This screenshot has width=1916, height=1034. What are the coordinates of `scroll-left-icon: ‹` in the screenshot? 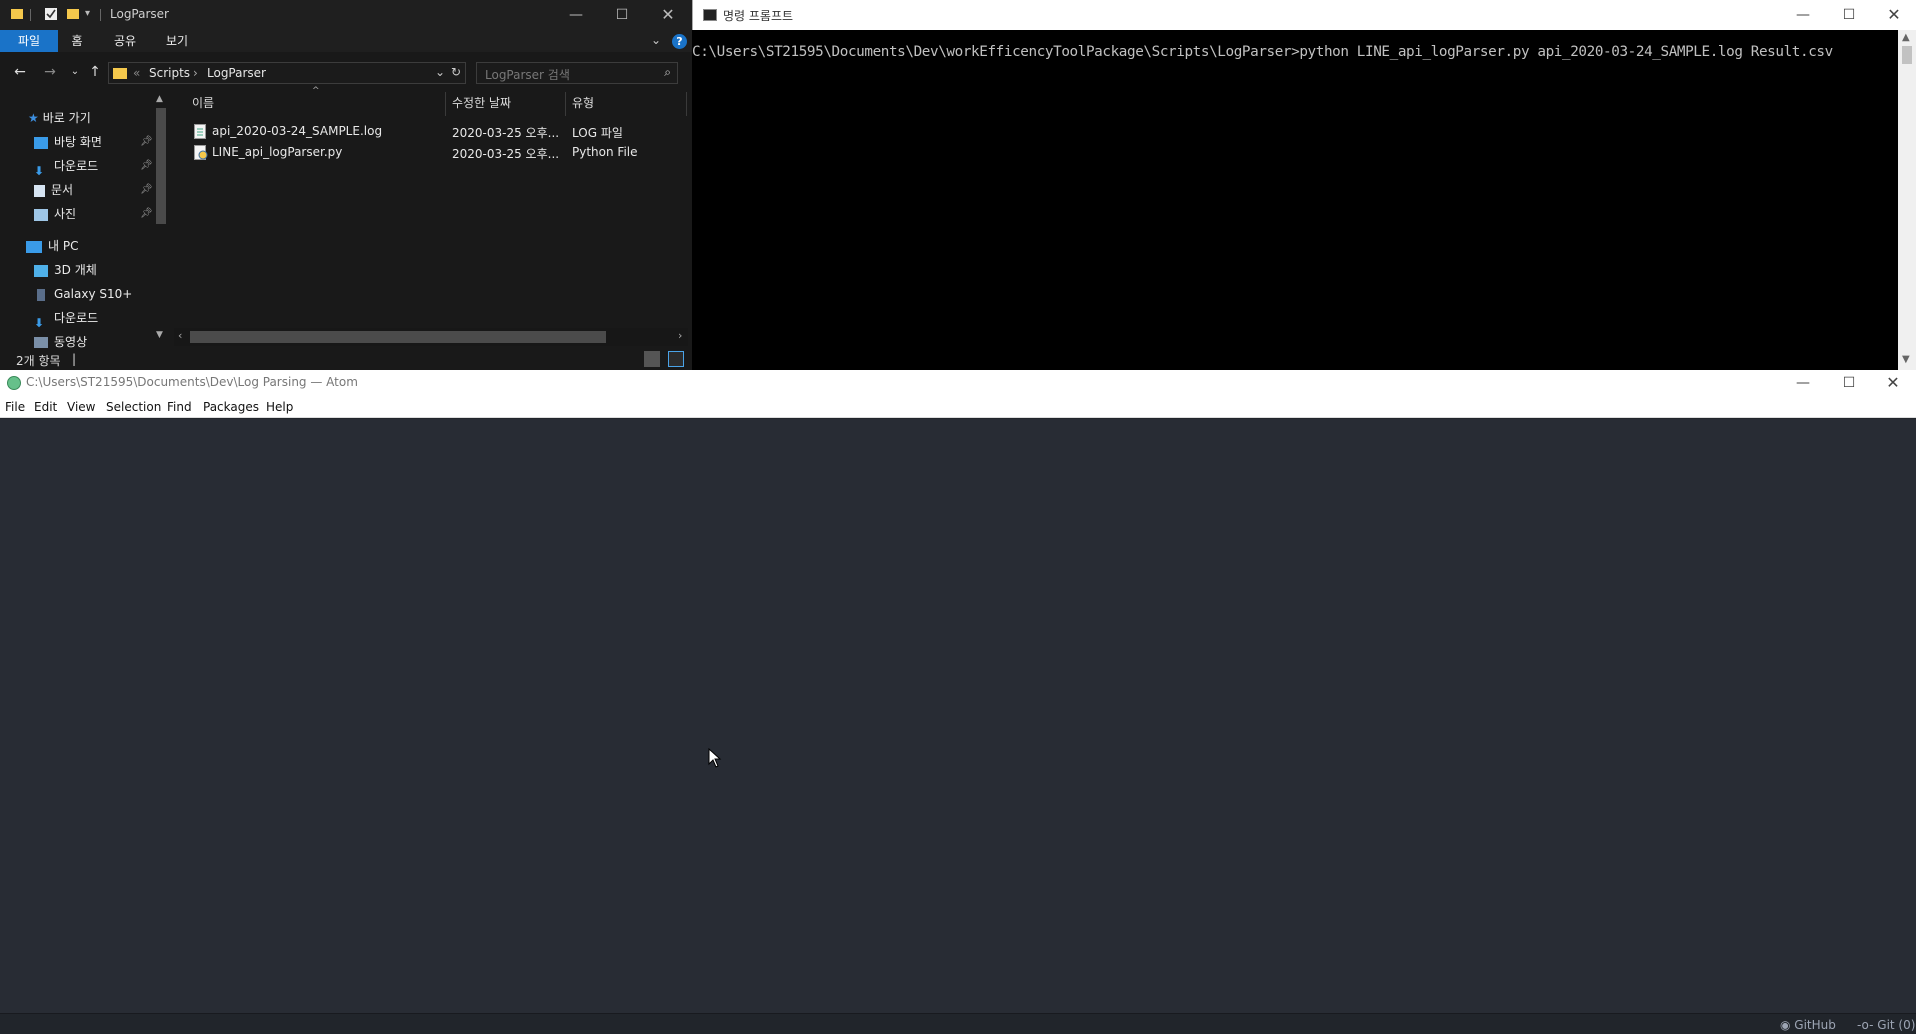 It's located at (180, 335).